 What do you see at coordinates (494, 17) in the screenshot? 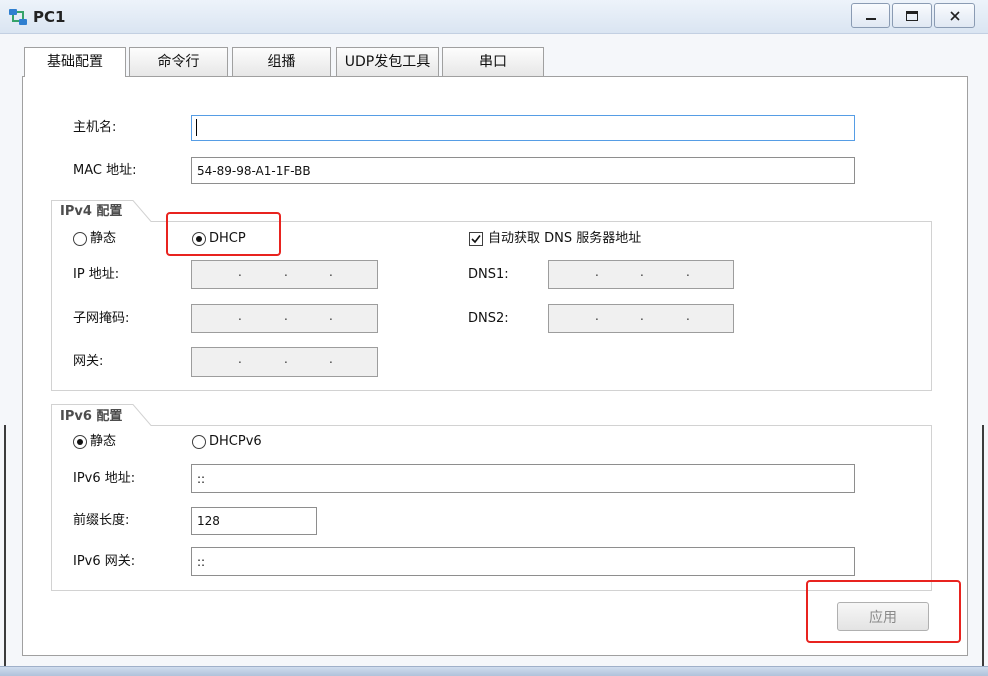
I see `title-bar: PC1` at bounding box center [494, 17].